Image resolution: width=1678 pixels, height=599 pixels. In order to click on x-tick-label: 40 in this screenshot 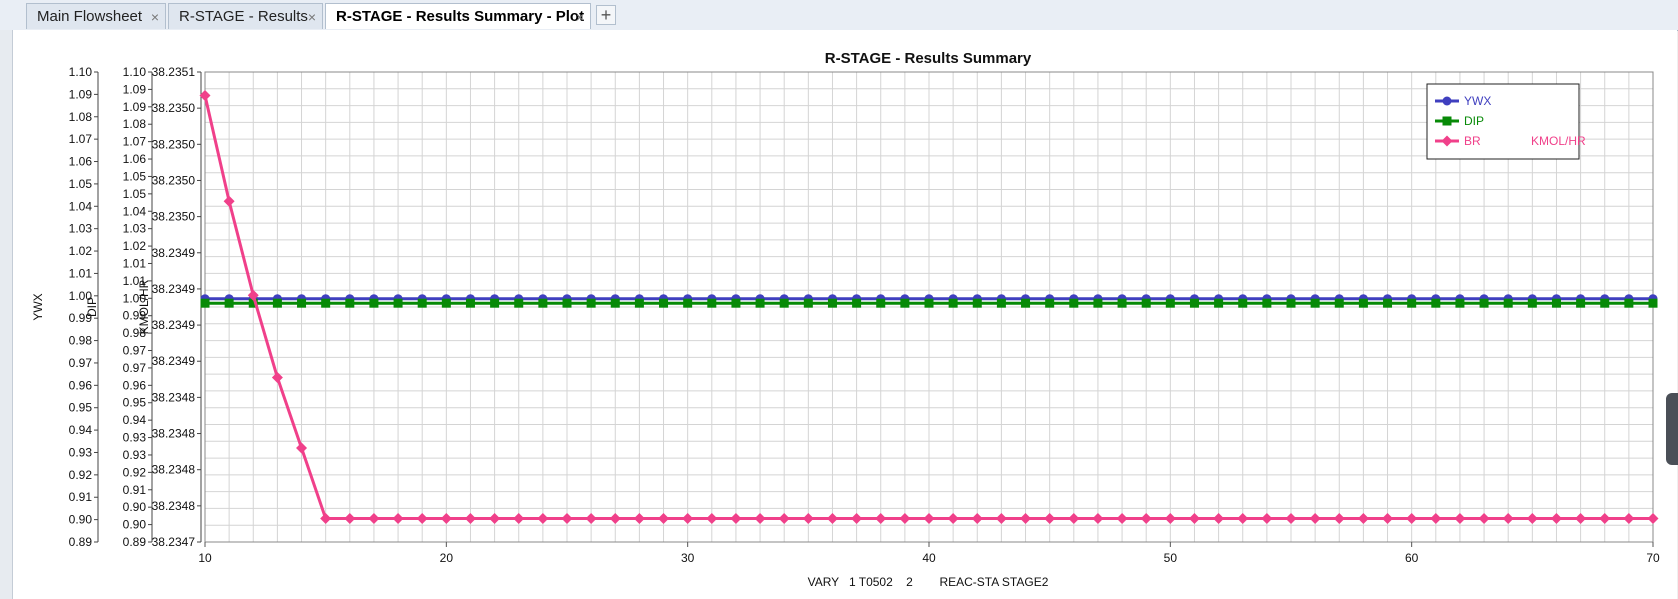, I will do `click(929, 558)`.